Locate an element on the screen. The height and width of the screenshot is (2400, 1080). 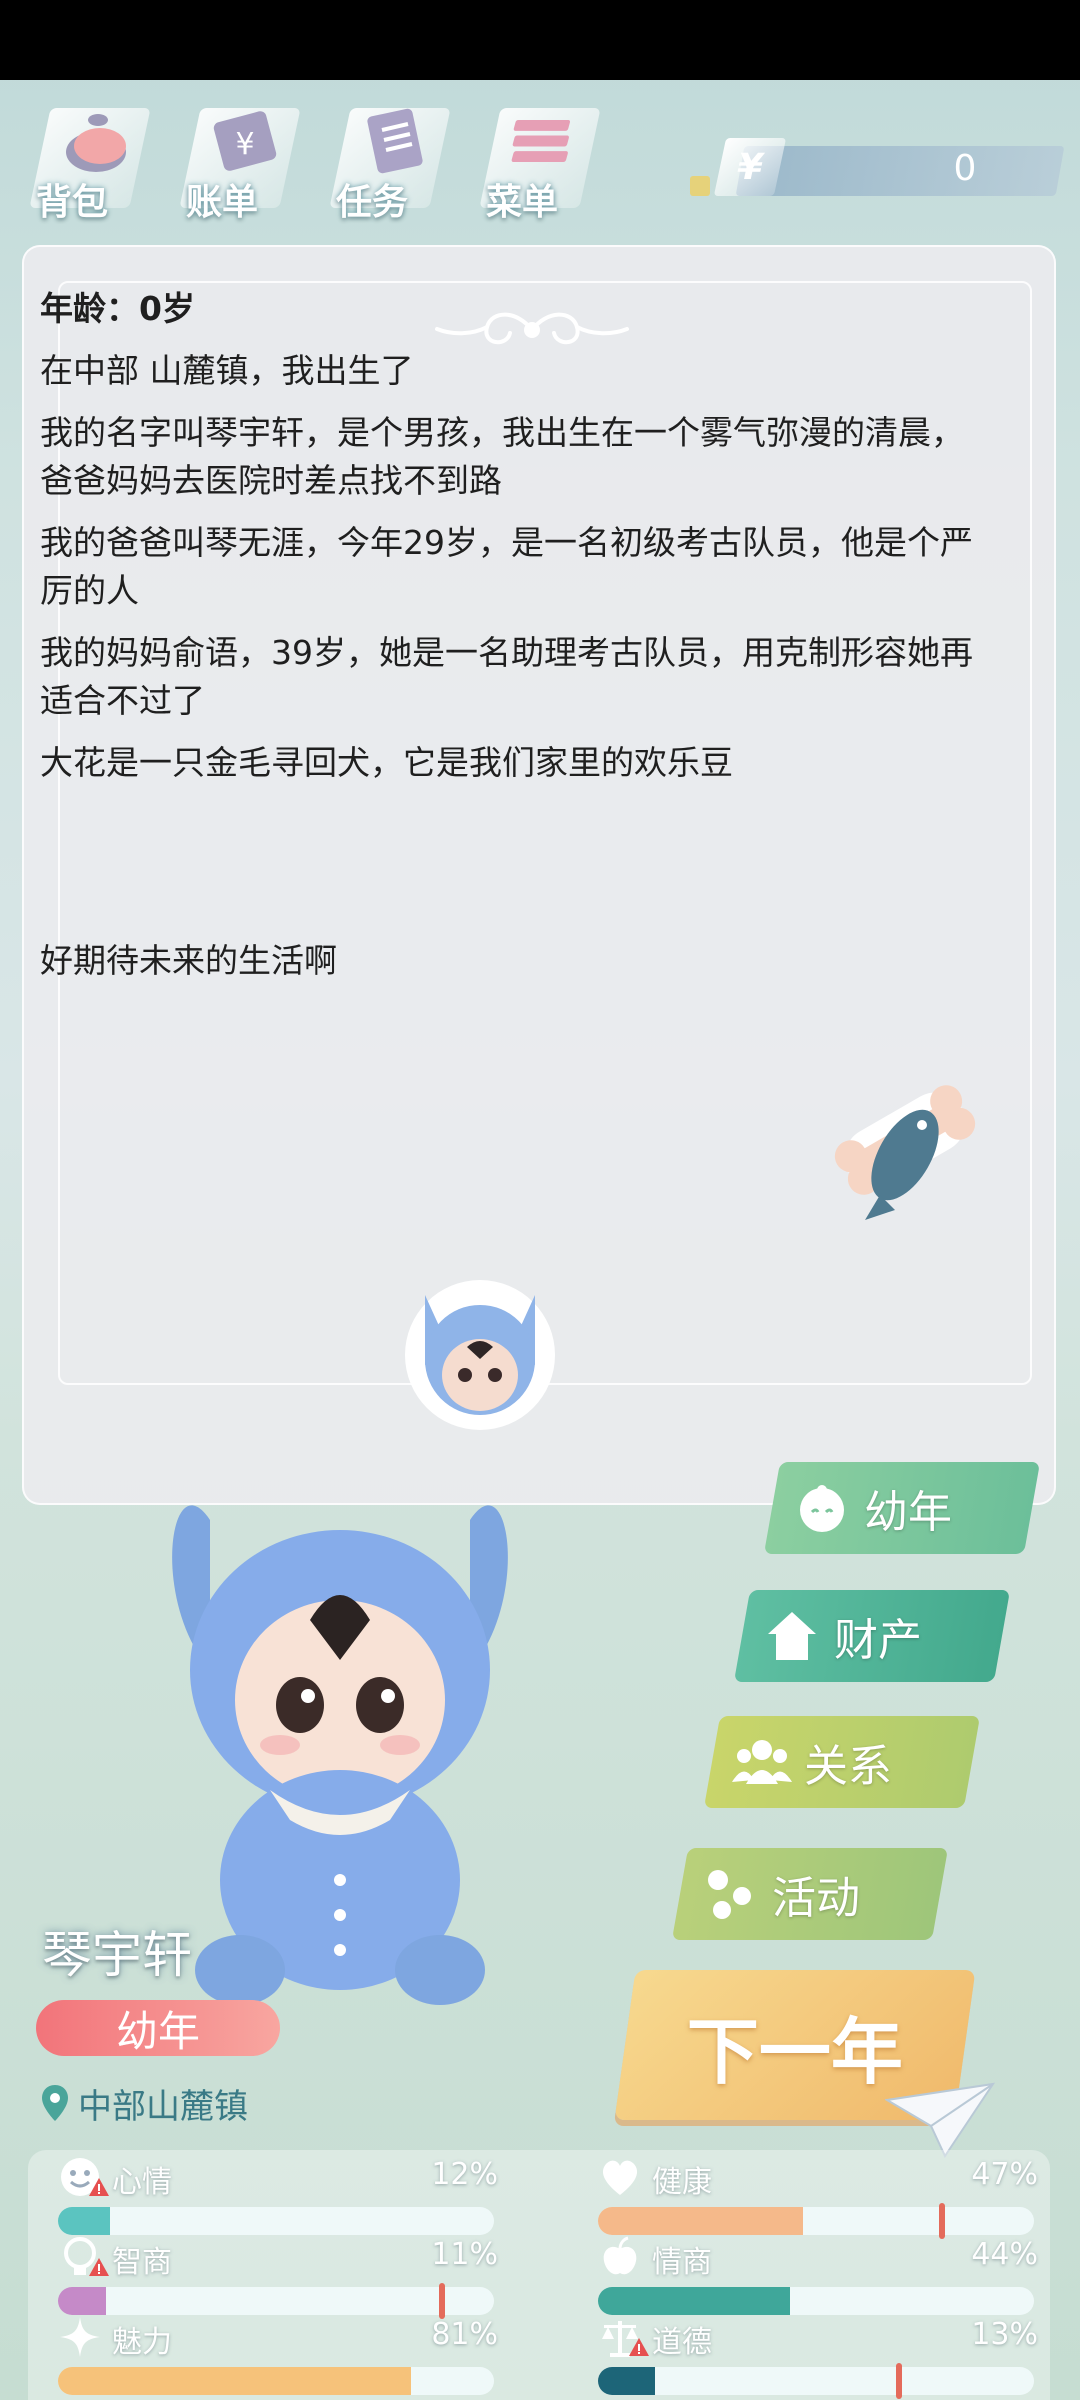
stat-name: 道德 is located at coordinates (682, 2342).